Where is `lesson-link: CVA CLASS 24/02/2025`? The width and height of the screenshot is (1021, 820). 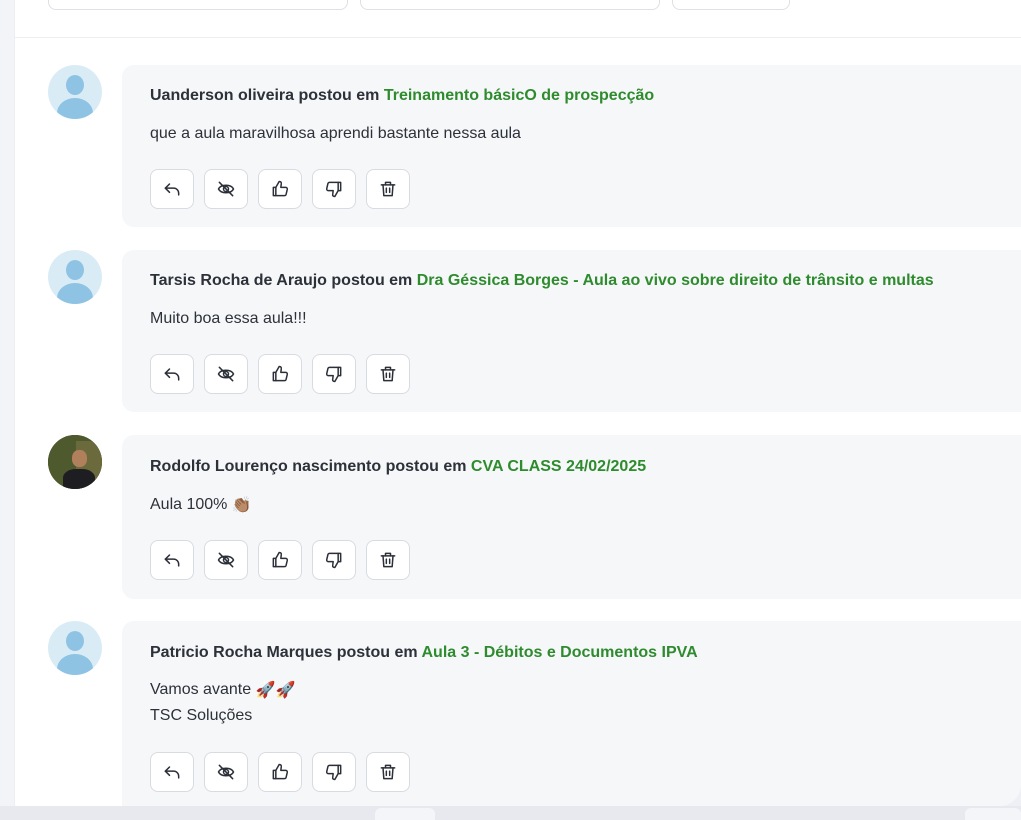
lesson-link: CVA CLASS 24/02/2025 is located at coordinates (558, 466).